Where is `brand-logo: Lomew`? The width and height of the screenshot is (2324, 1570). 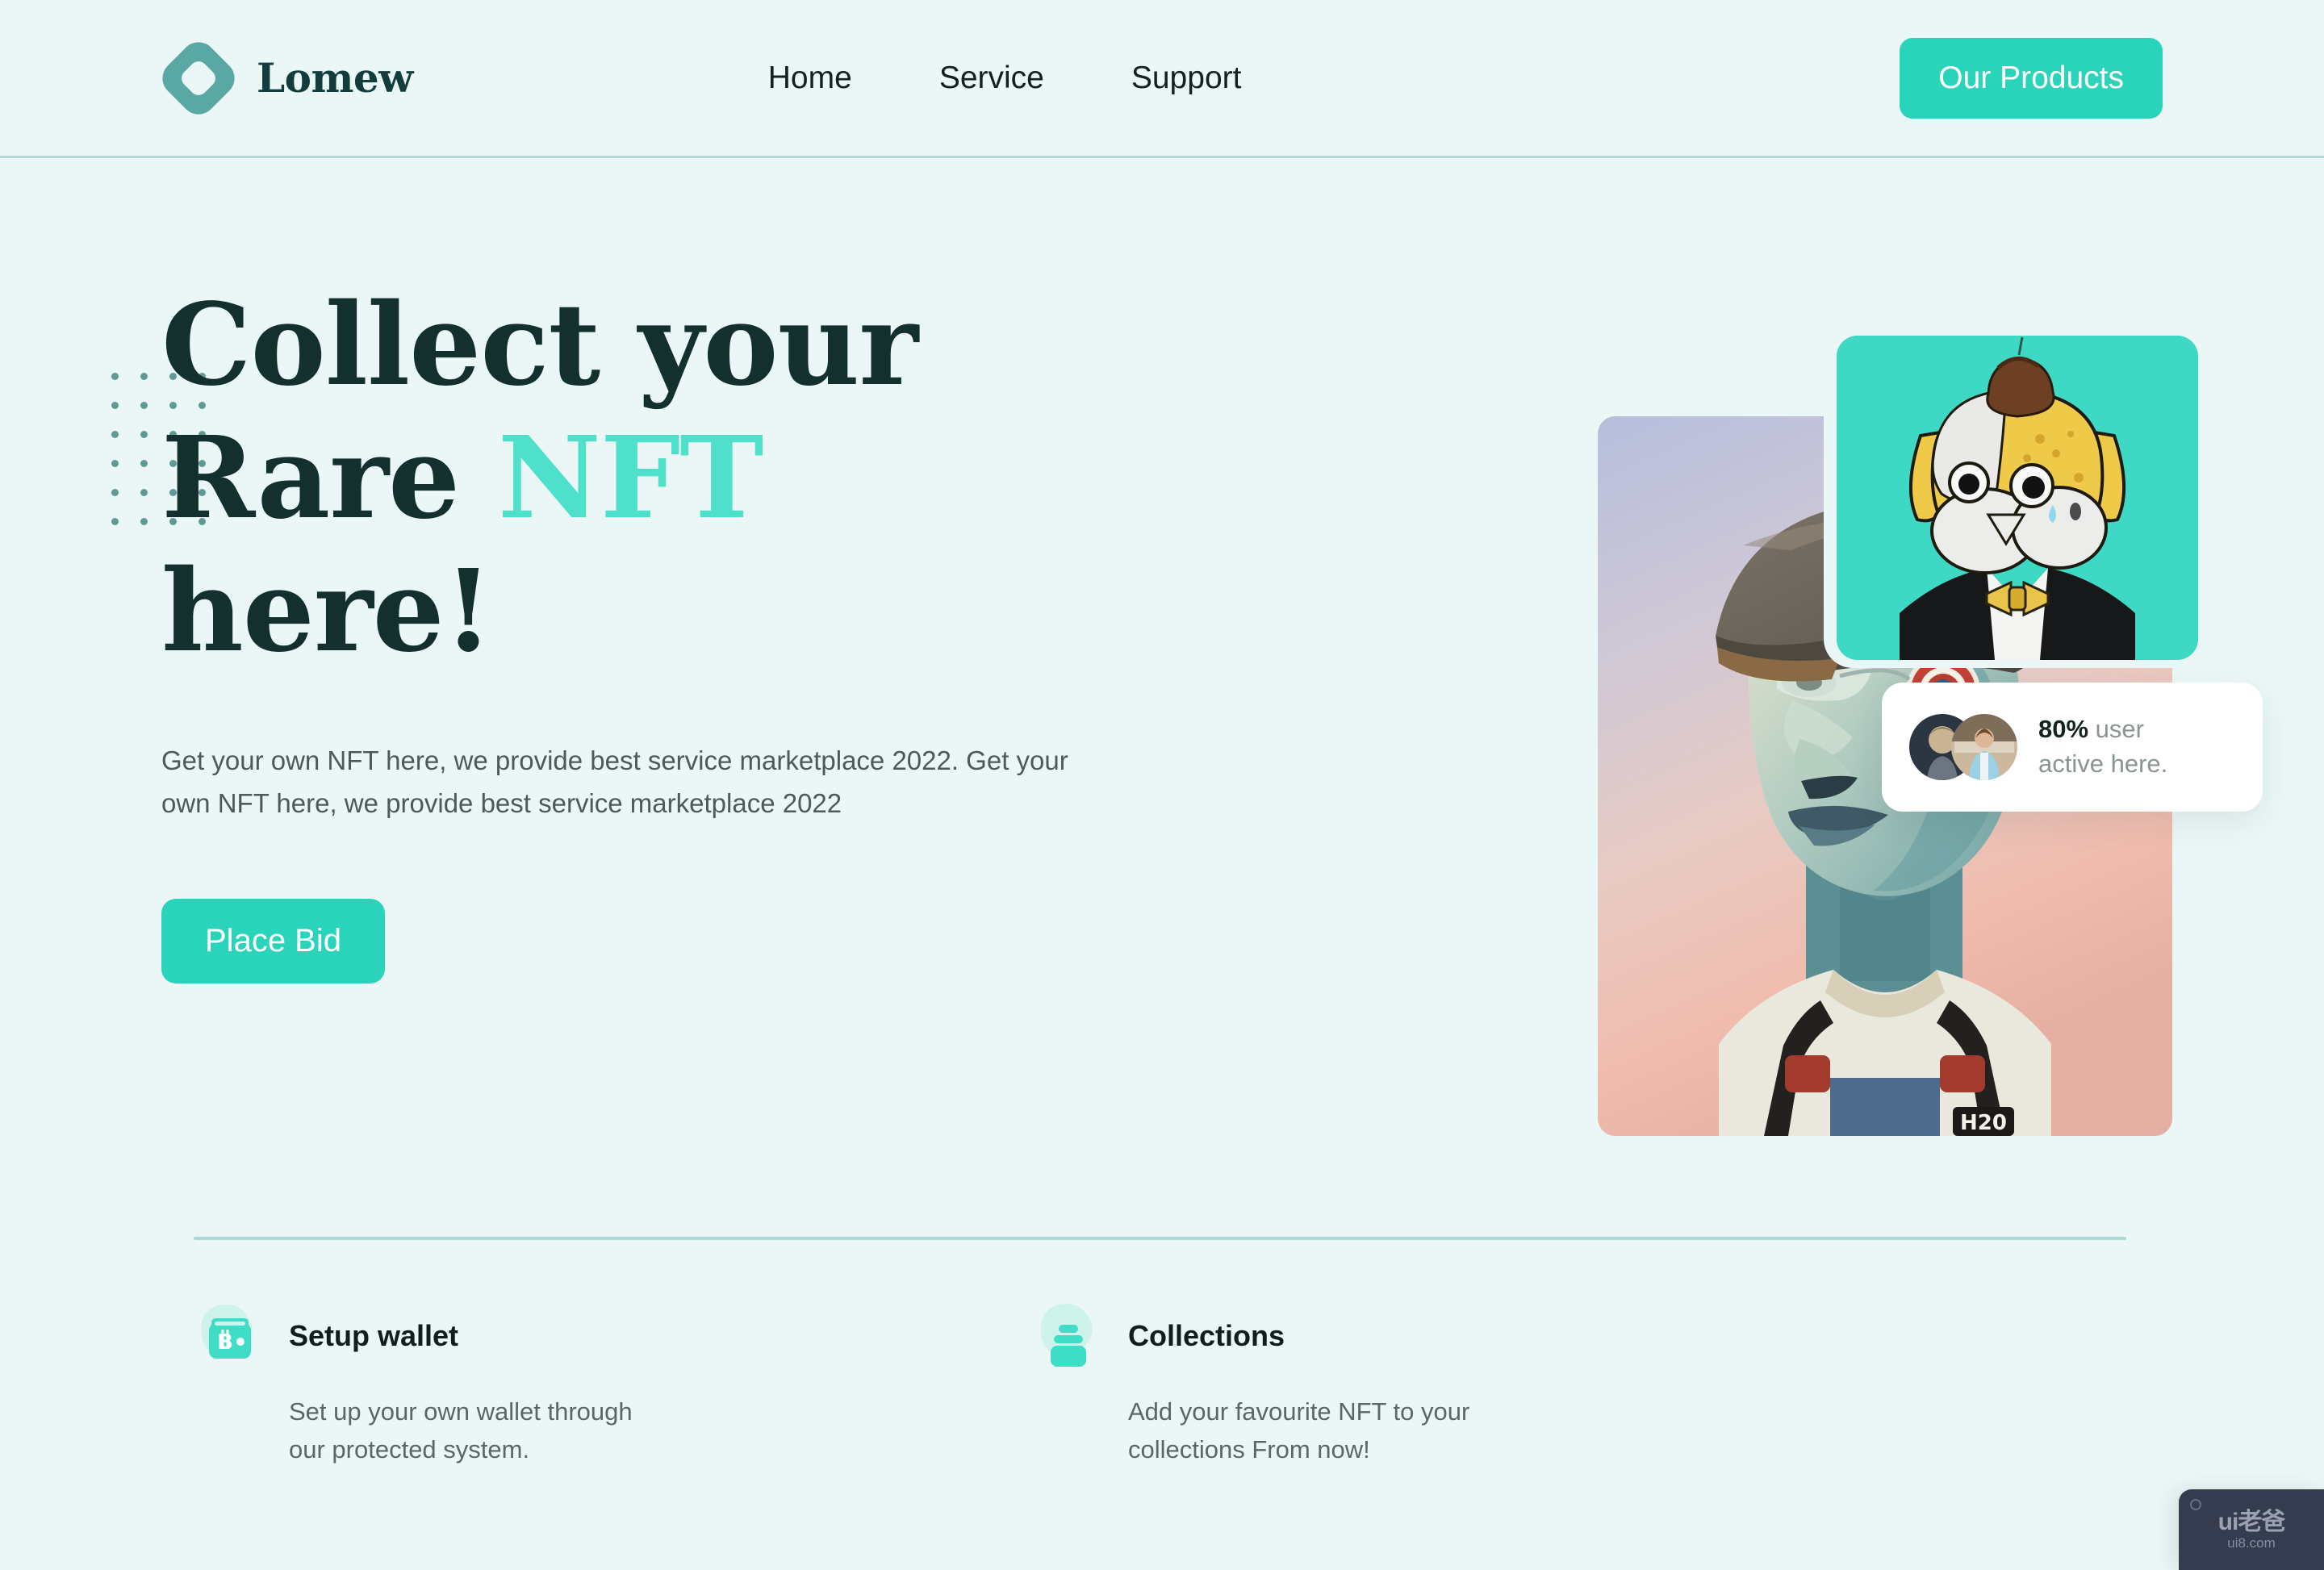 brand-logo: Lomew is located at coordinates (284, 78).